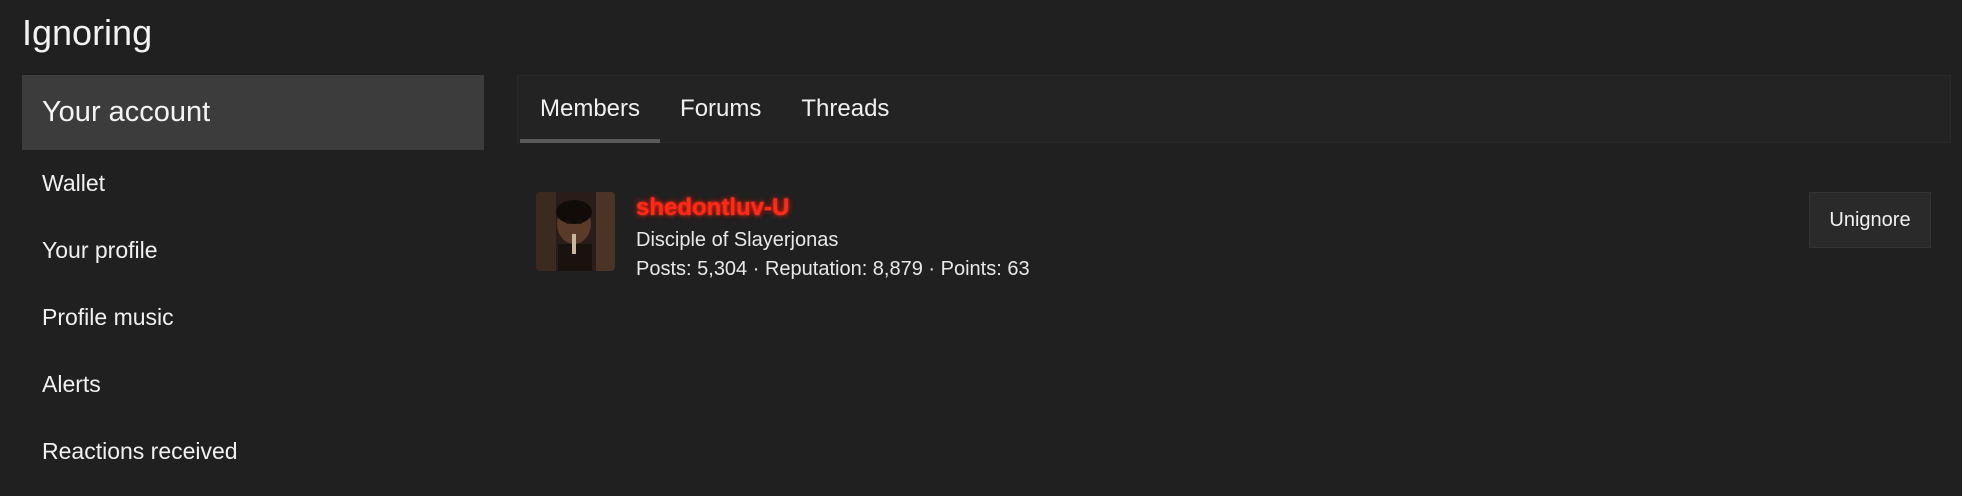  What do you see at coordinates (1870, 220) in the screenshot?
I see `unignore-button: Unignore` at bounding box center [1870, 220].